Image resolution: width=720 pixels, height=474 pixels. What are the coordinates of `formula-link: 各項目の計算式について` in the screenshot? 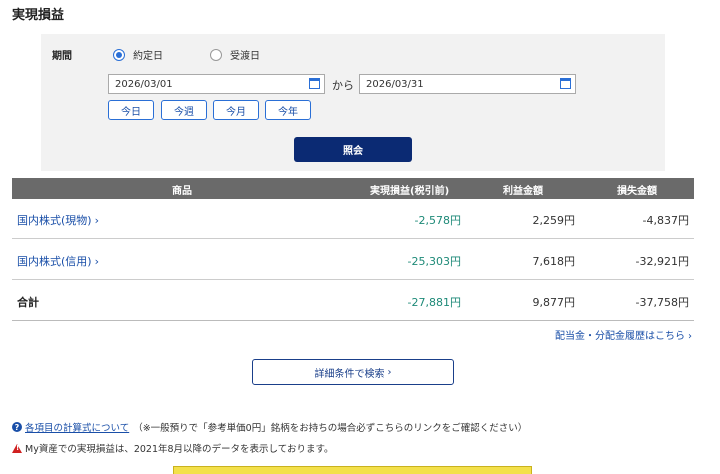 It's located at (77, 427).